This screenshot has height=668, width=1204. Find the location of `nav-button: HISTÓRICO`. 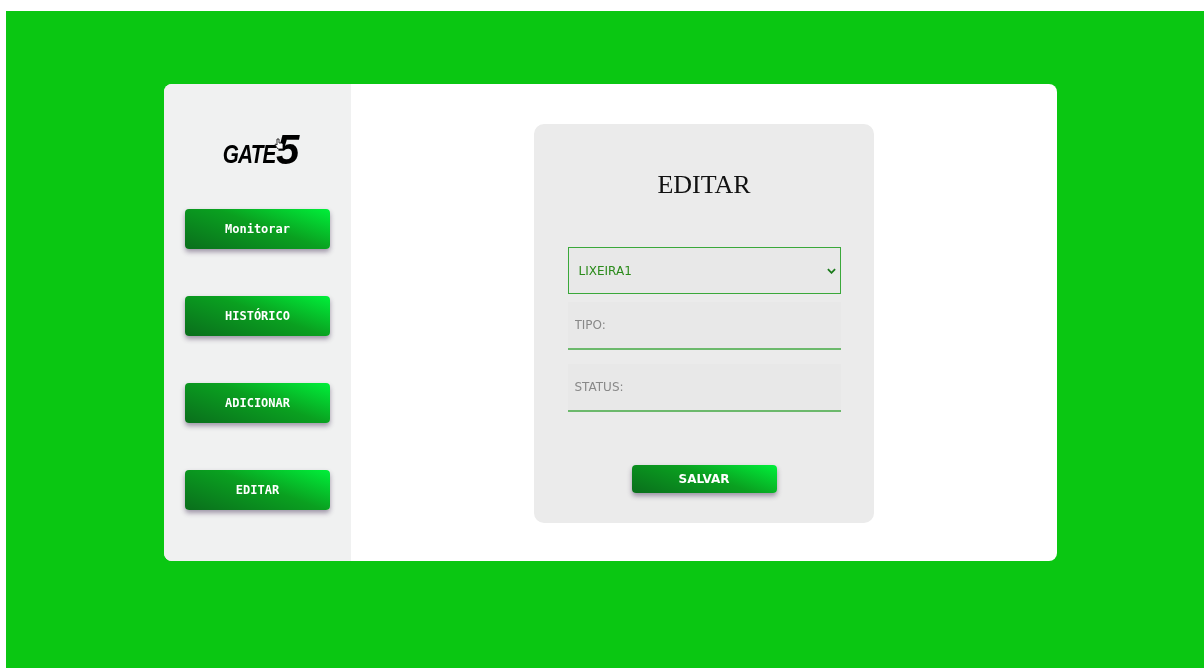

nav-button: HISTÓRICO is located at coordinates (257, 316).